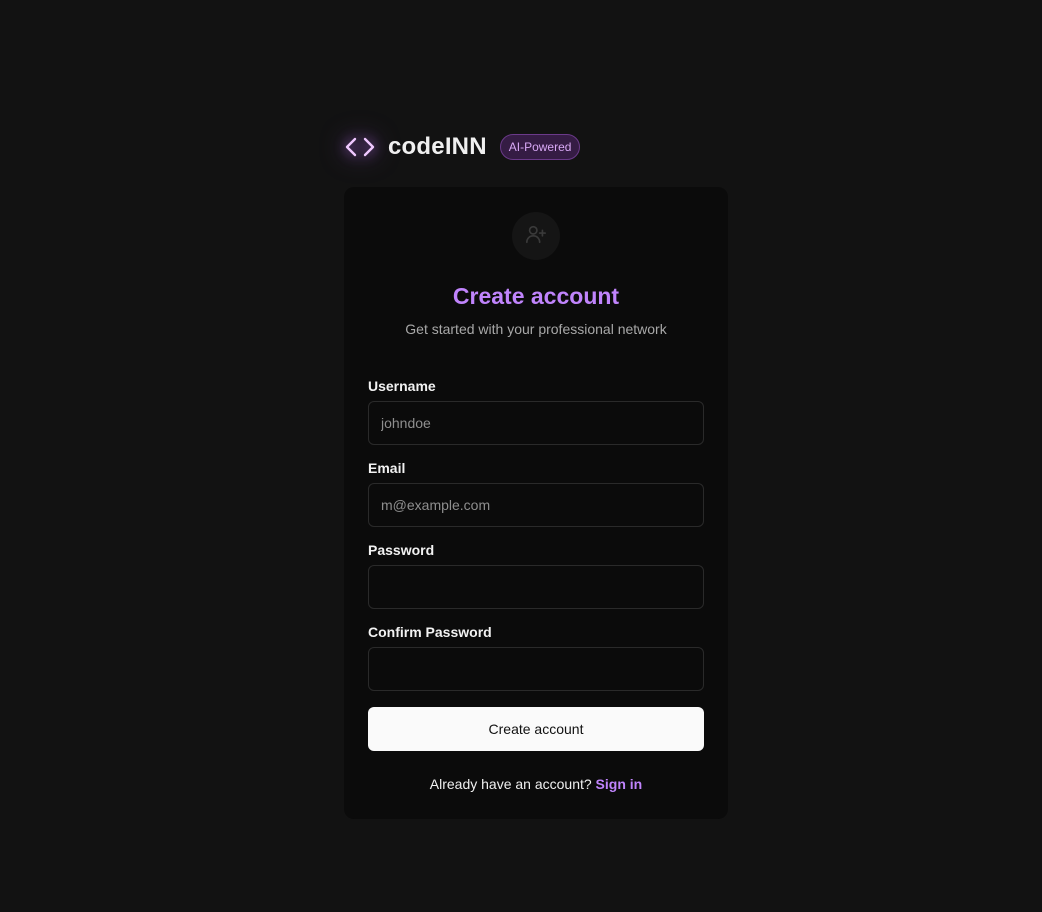  What do you see at coordinates (536, 669) in the screenshot?
I see `confirm-password-input` at bounding box center [536, 669].